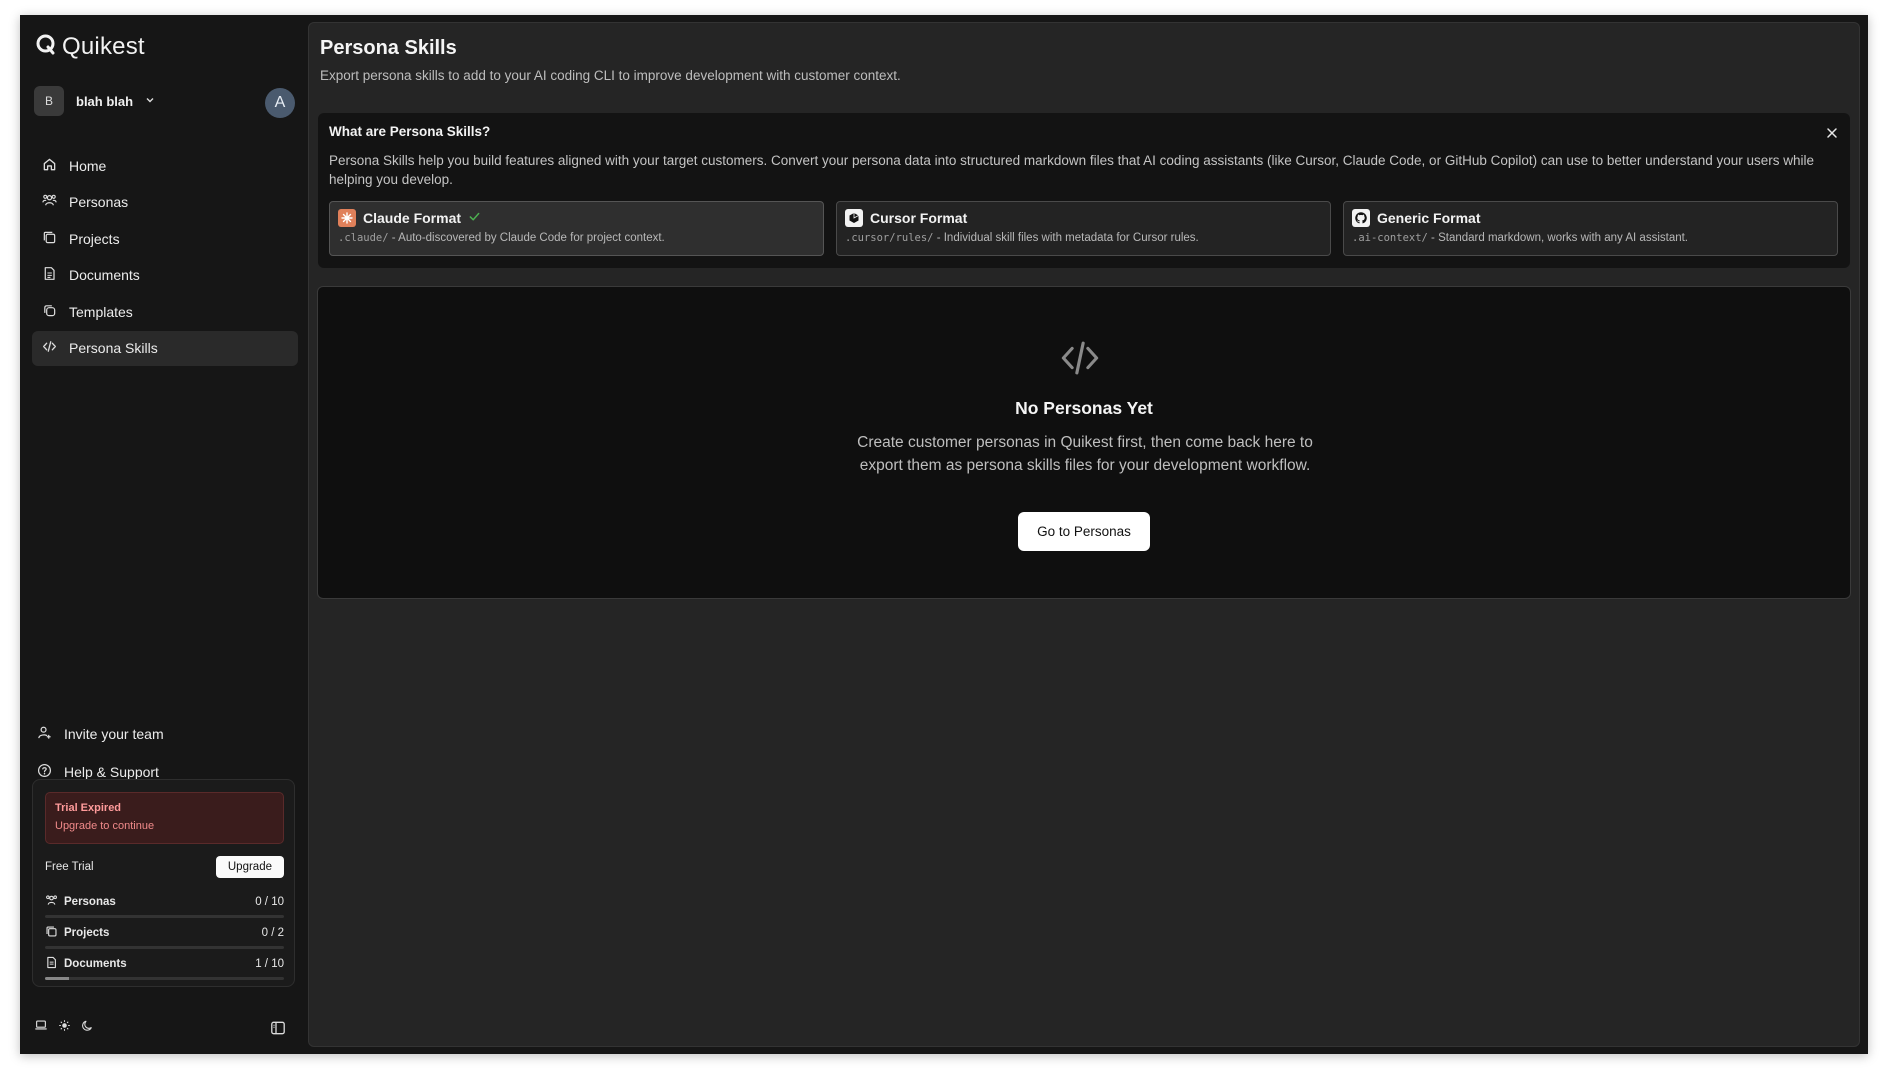 The height and width of the screenshot is (1080, 1888). What do you see at coordinates (94, 238) in the screenshot?
I see `sidebar-item-label: Projects` at bounding box center [94, 238].